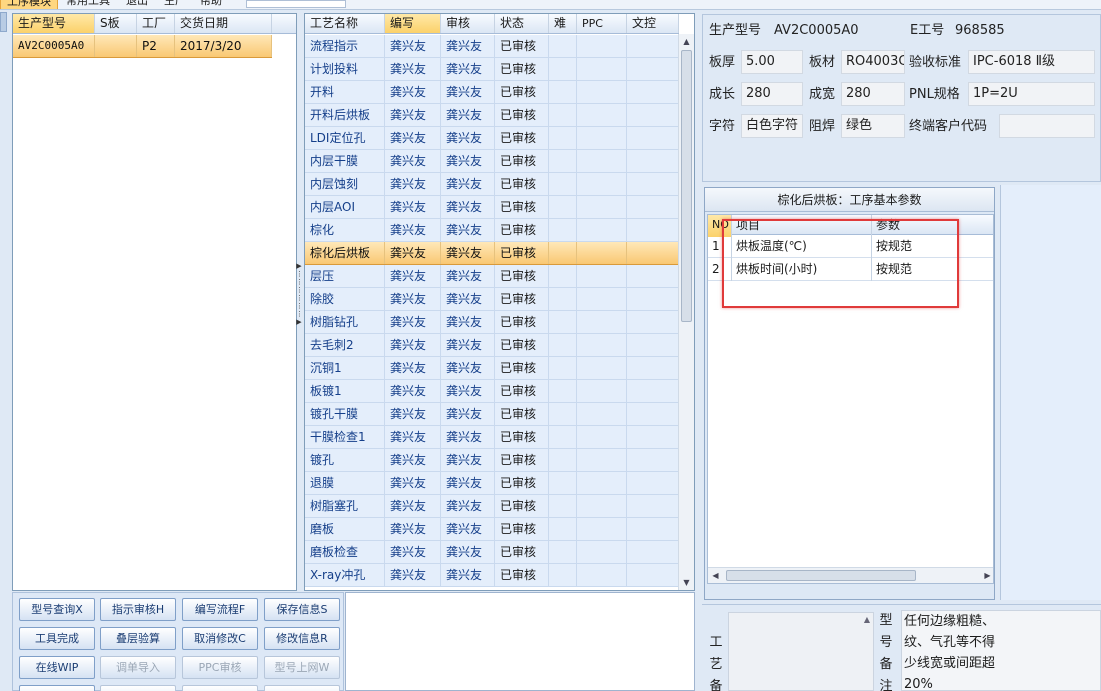 Image resolution: width=1101 pixels, height=691 pixels. I want to click on menu-search-box, so click(296, 4).